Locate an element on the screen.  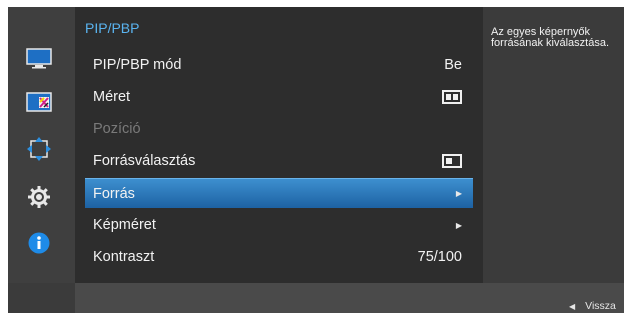
menu-item-source: Forrás ▶ is located at coordinates (279, 193).